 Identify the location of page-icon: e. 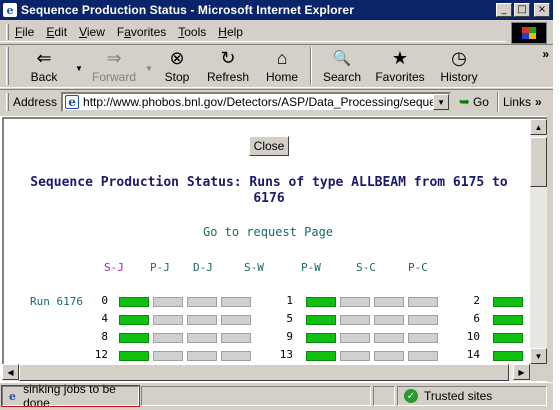
(72, 102).